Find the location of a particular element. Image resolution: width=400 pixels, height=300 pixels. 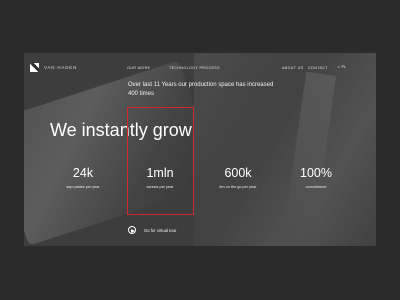

stat-value: 600k is located at coordinates (238, 173).